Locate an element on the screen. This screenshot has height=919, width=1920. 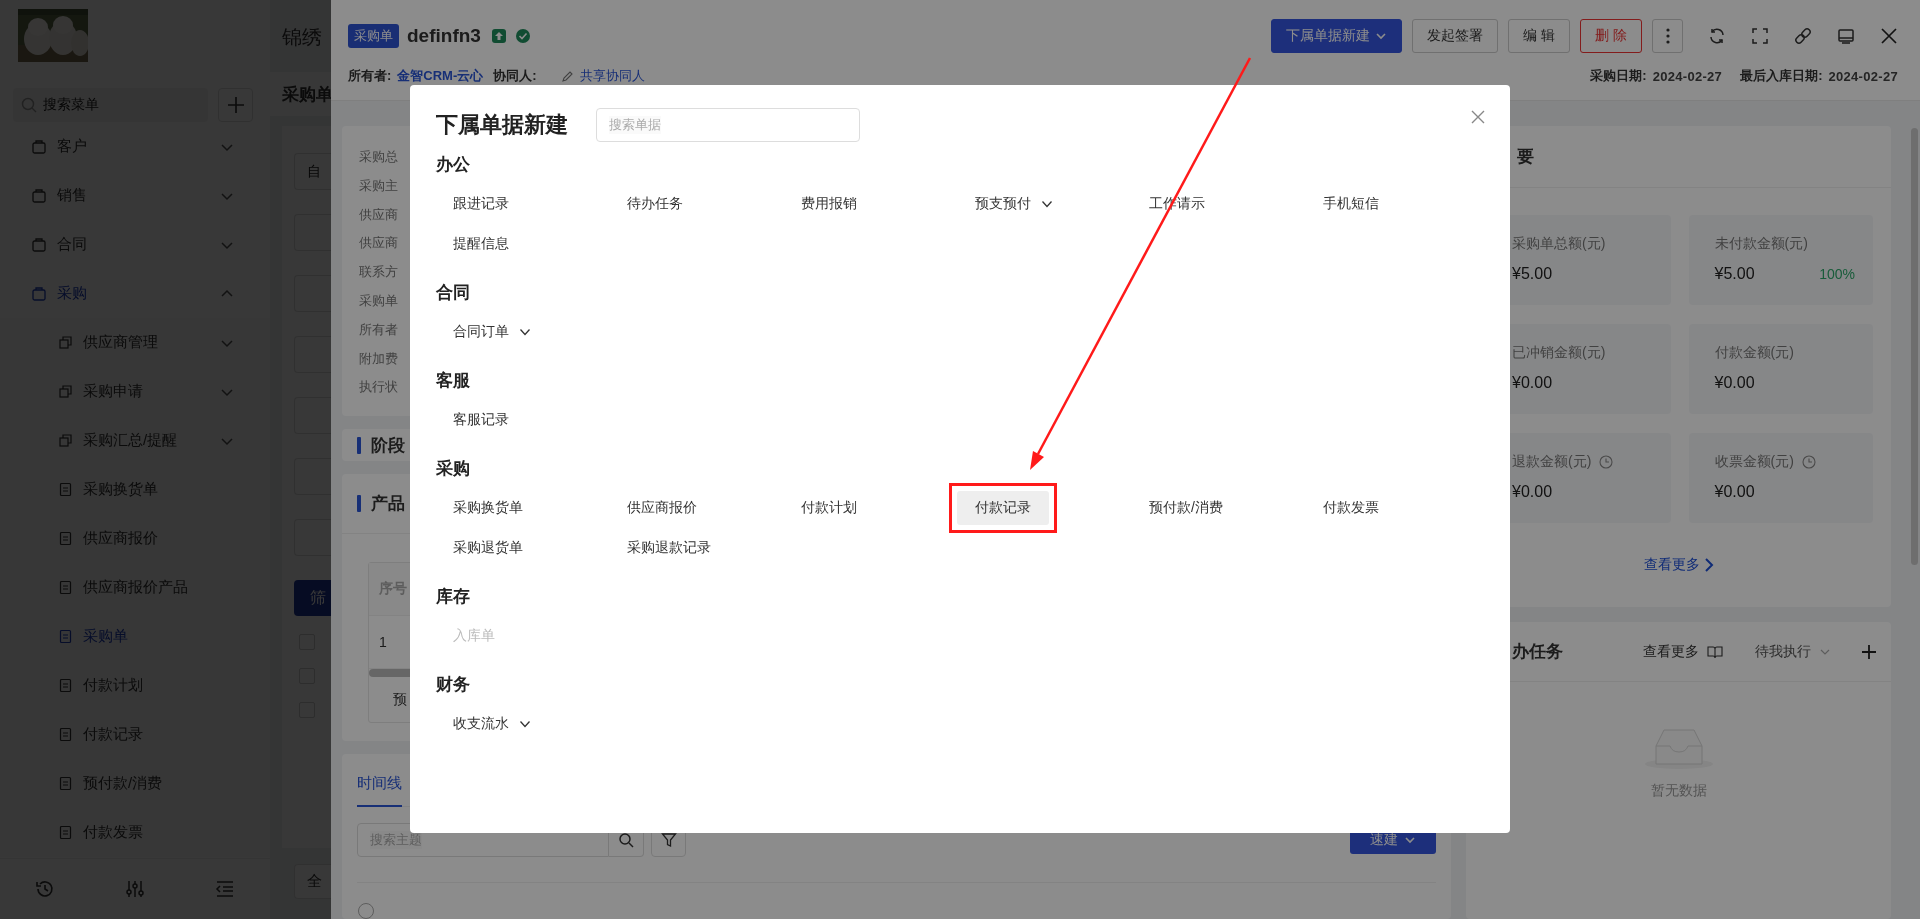
purchase-date-label: 采购日期: is located at coordinates (1618, 76).